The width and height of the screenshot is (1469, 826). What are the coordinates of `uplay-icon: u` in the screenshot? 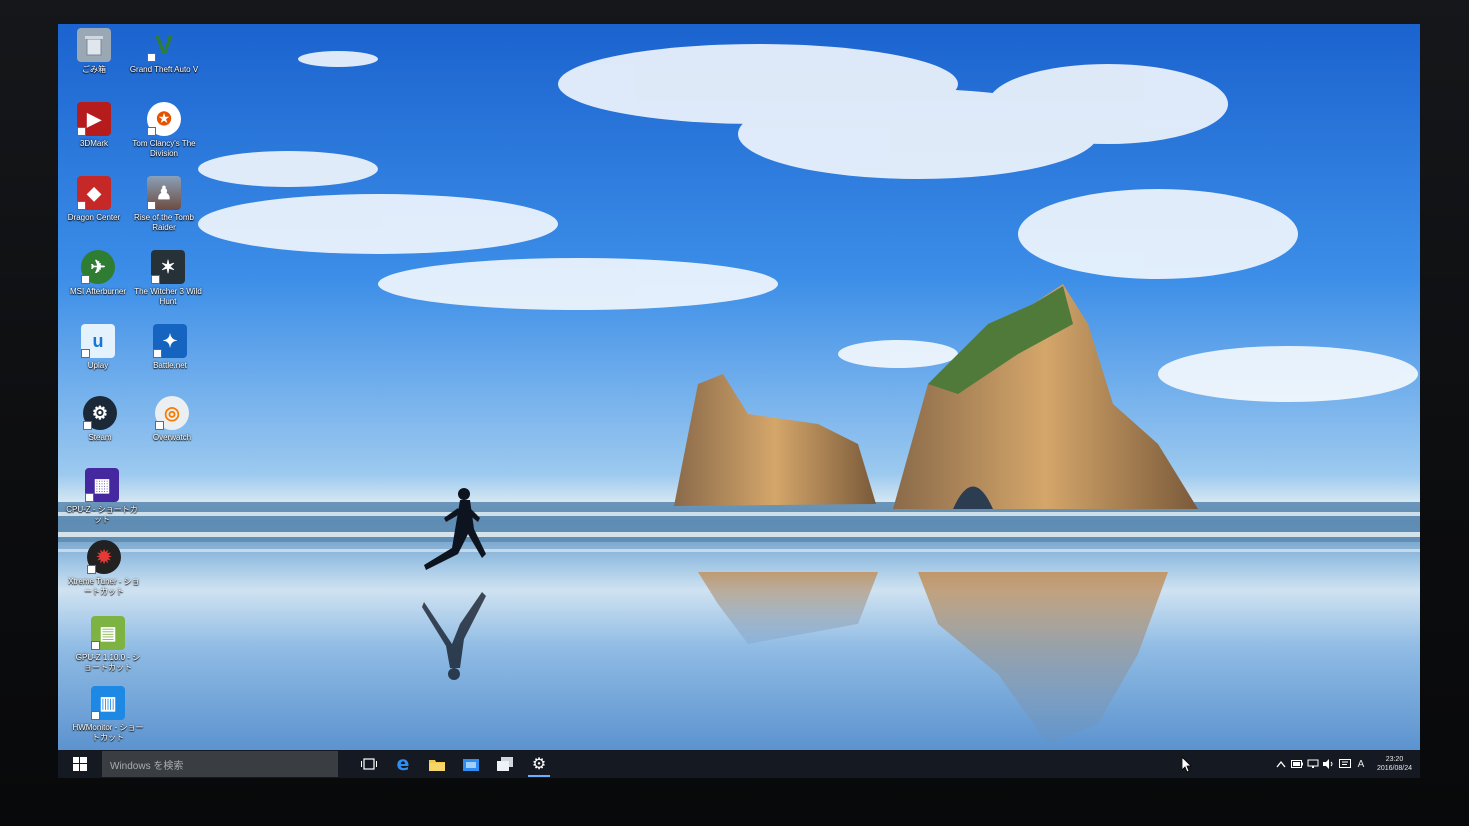 It's located at (98, 341).